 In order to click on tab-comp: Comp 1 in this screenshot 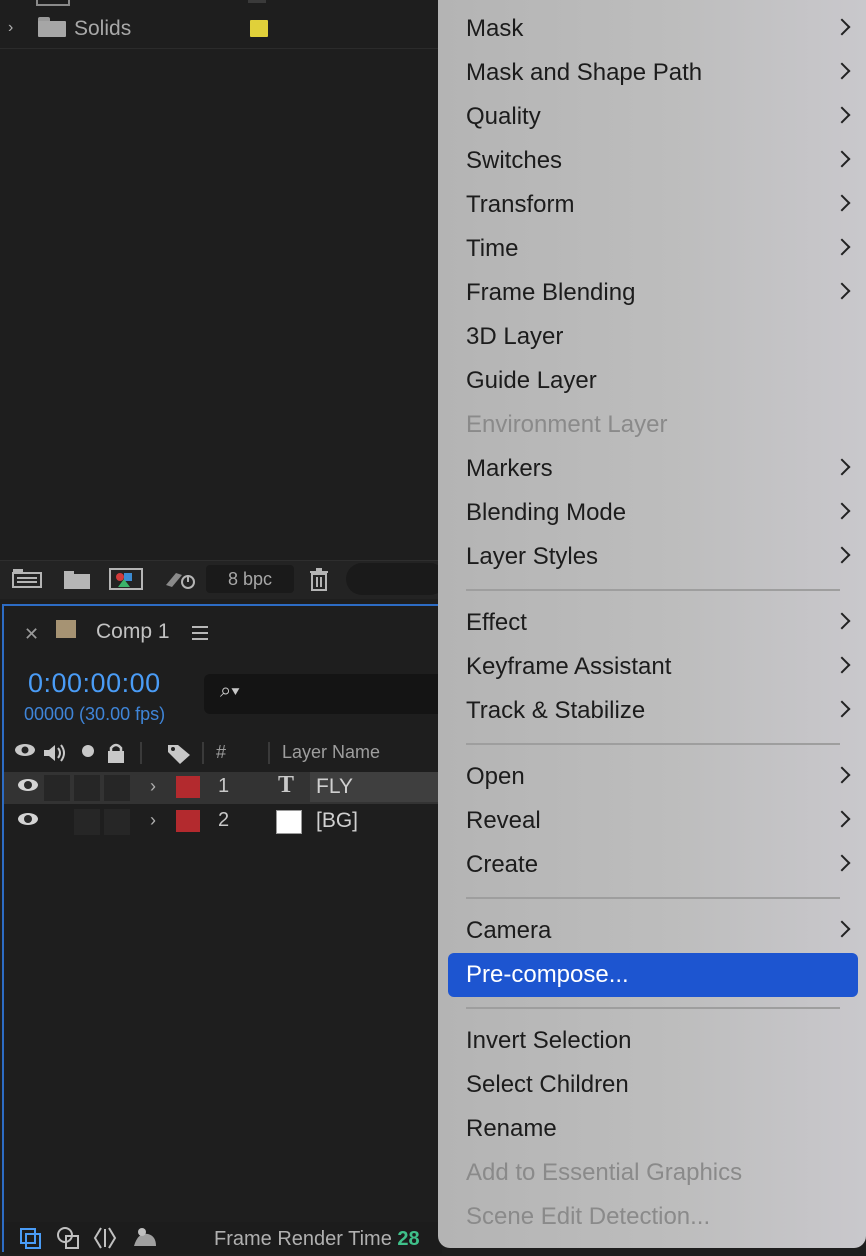, I will do `click(133, 632)`.